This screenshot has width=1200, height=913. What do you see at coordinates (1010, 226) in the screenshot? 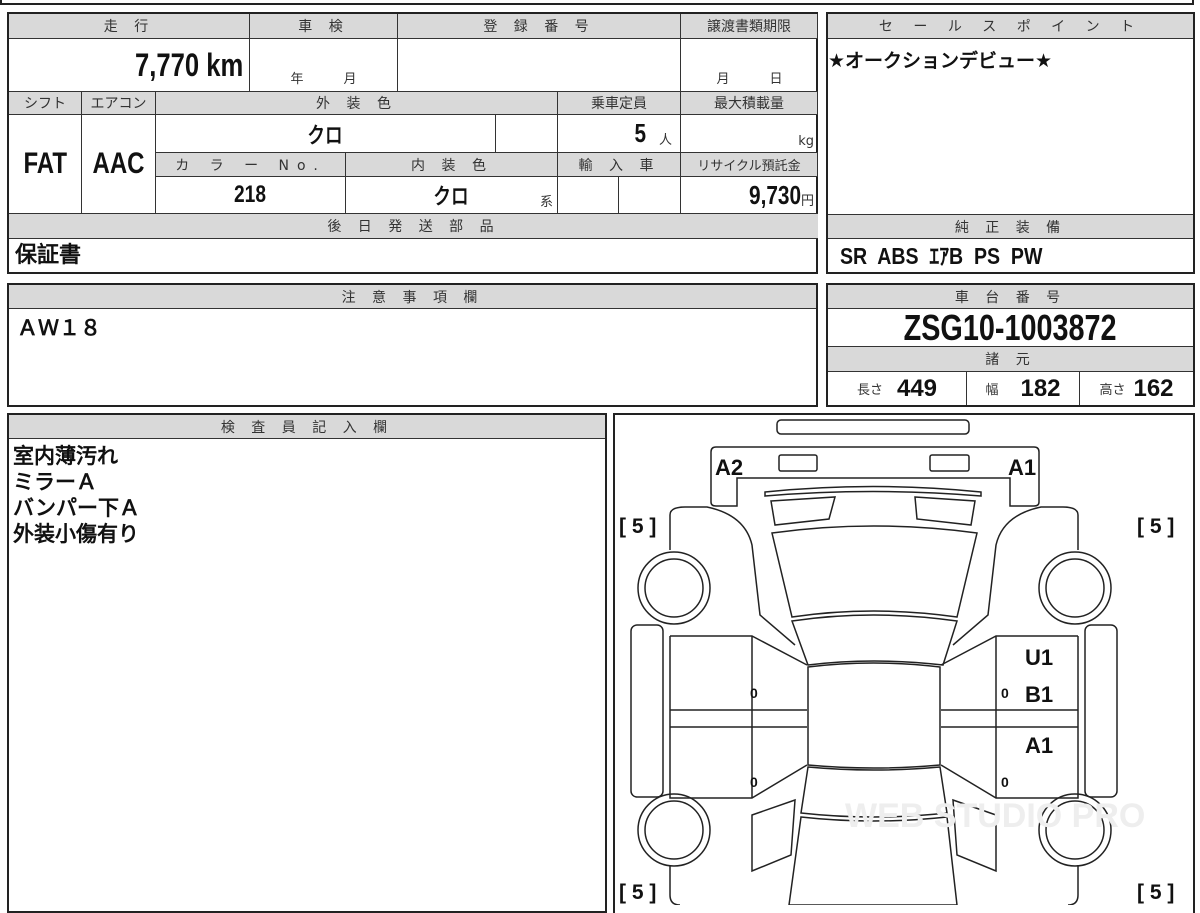
I see `equipment-label: 純 正 装 備` at bounding box center [1010, 226].